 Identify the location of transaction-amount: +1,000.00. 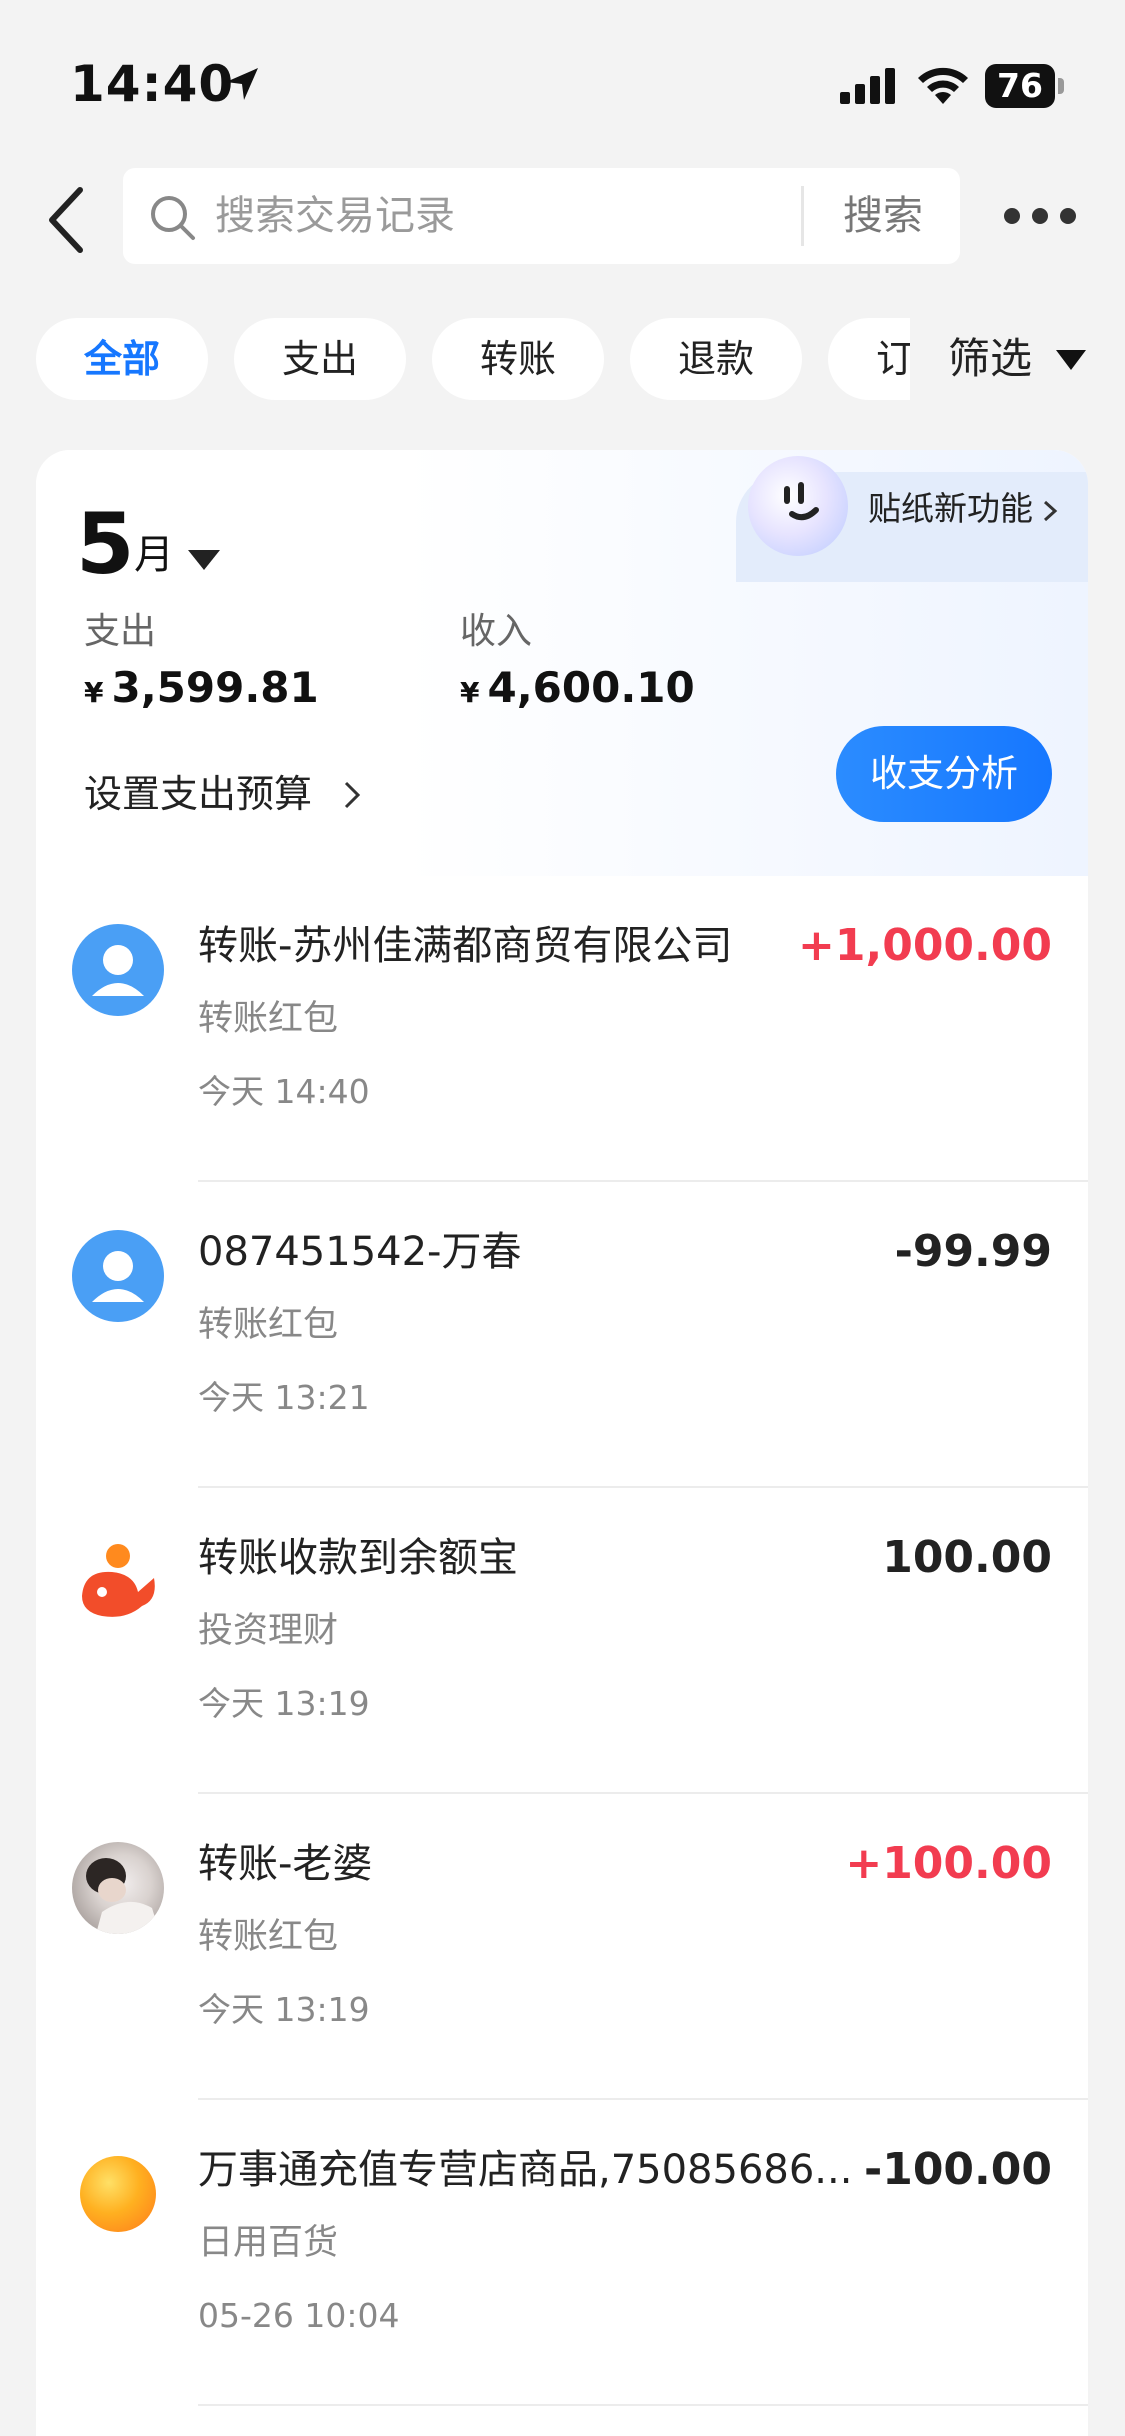
(925, 945).